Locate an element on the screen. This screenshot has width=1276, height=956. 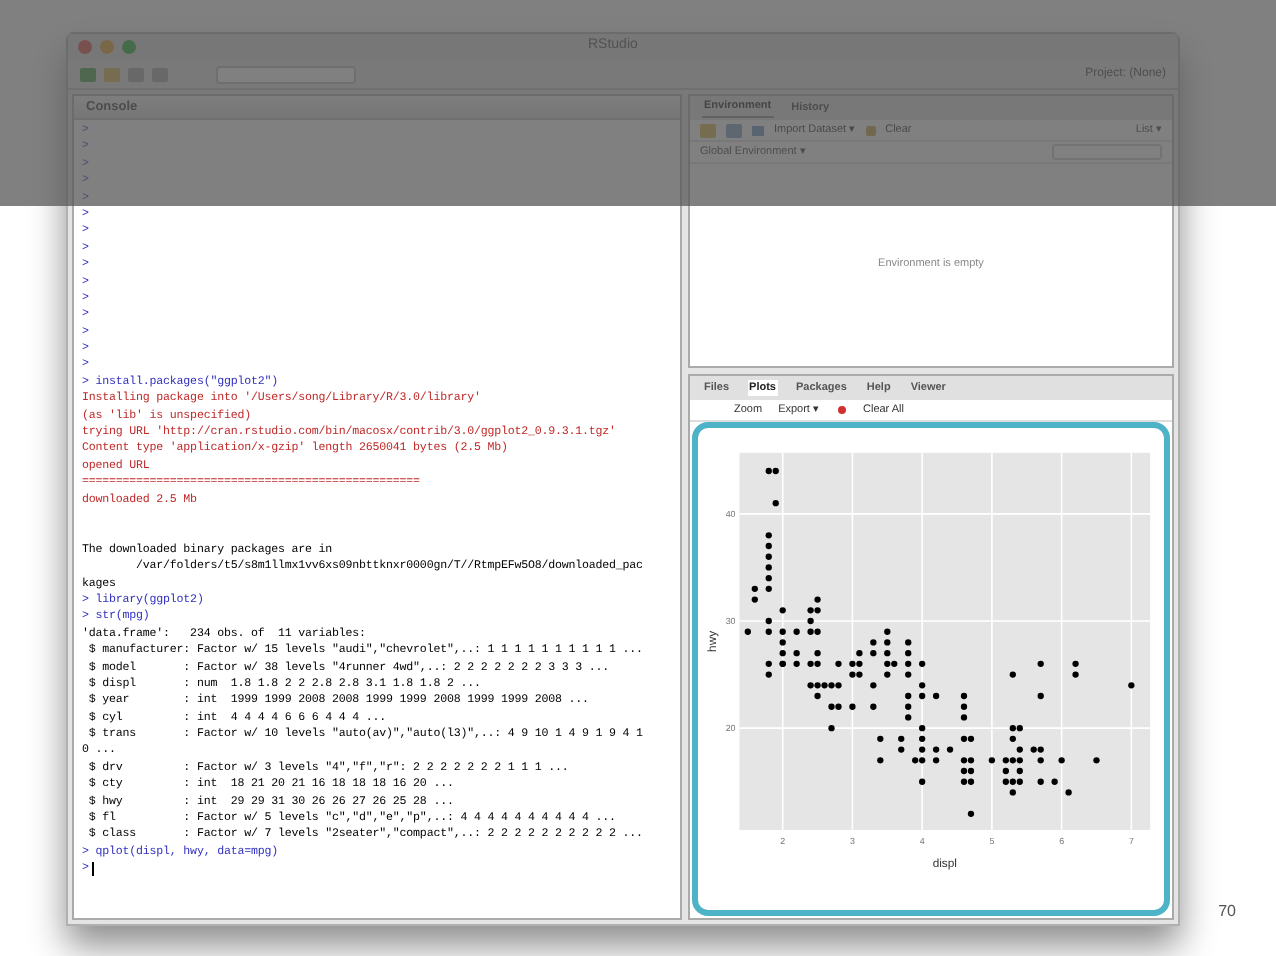
remove-plot-icon is located at coordinates (841, 410).